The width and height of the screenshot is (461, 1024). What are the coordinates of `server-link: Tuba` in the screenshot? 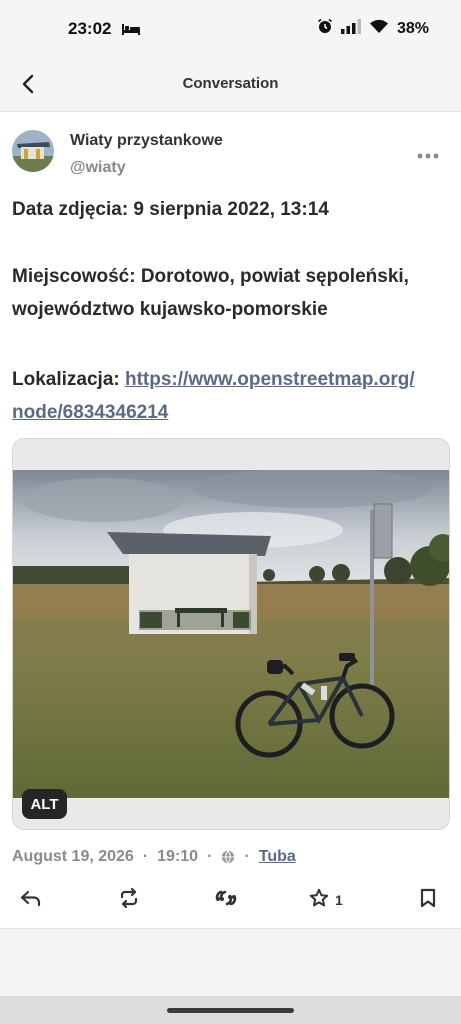 It's located at (277, 857).